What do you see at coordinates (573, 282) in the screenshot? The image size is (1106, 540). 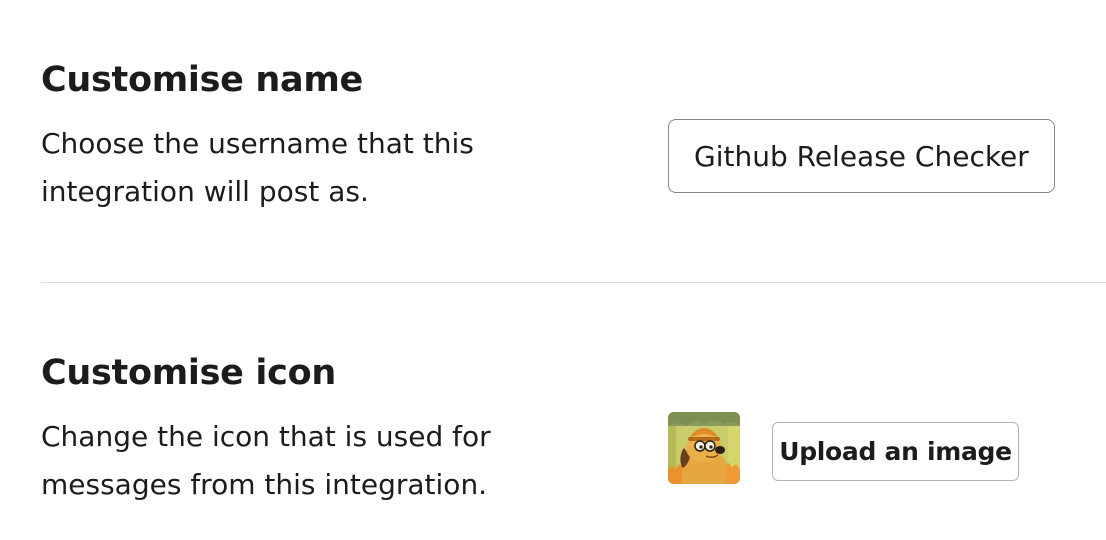 I see `section-divider` at bounding box center [573, 282].